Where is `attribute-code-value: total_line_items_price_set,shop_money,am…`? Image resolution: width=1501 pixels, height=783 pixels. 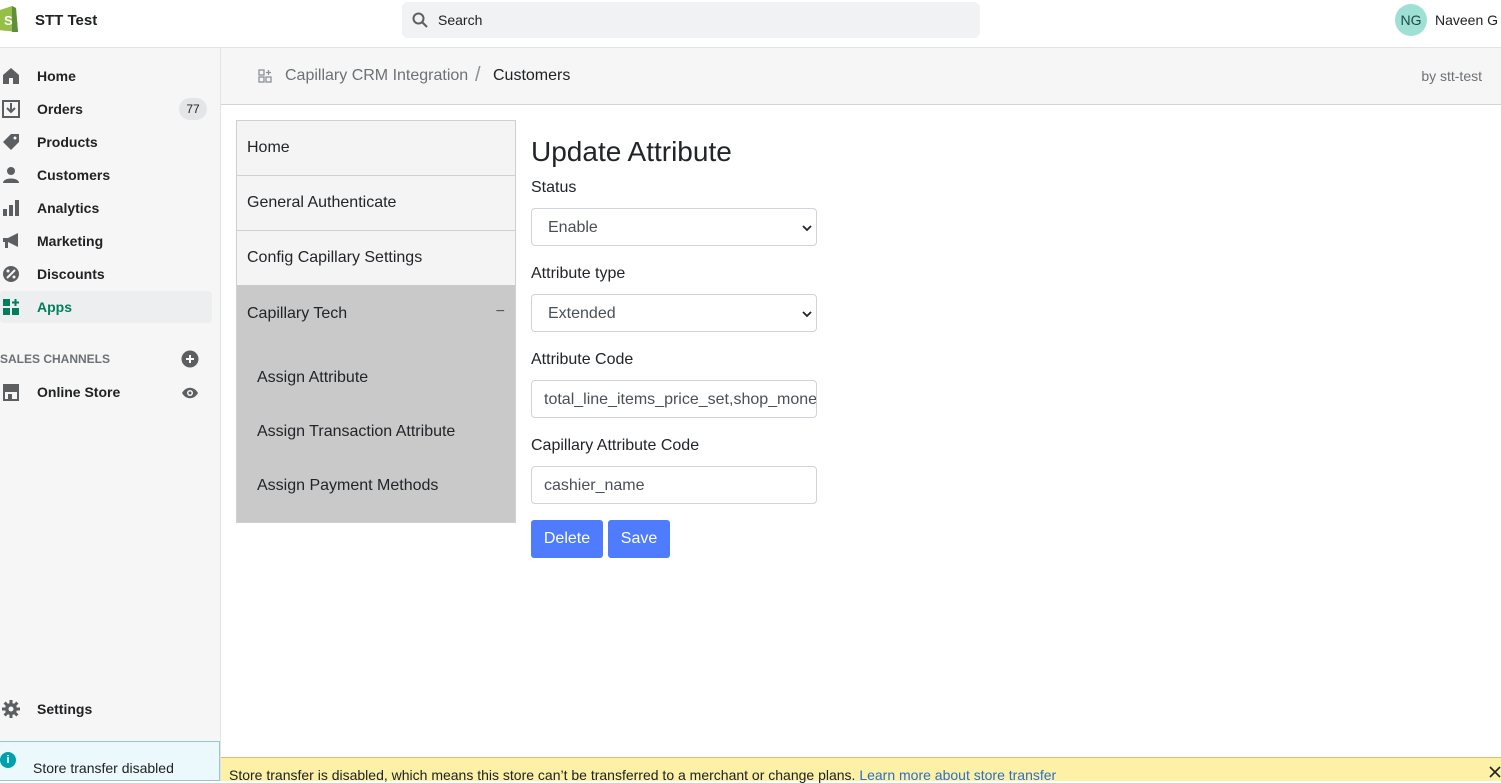 attribute-code-value: total_line_items_price_set,shop_money,am… is located at coordinates (680, 399).